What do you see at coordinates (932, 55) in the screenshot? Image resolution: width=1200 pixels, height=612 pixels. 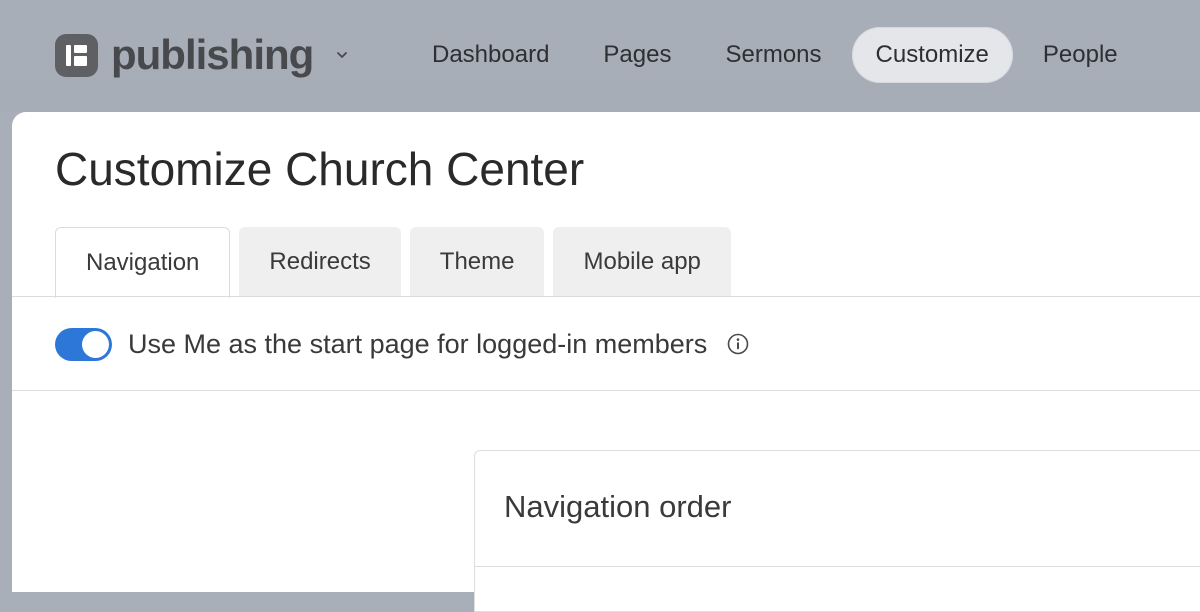 I see `nav-item-customize: Customize` at bounding box center [932, 55].